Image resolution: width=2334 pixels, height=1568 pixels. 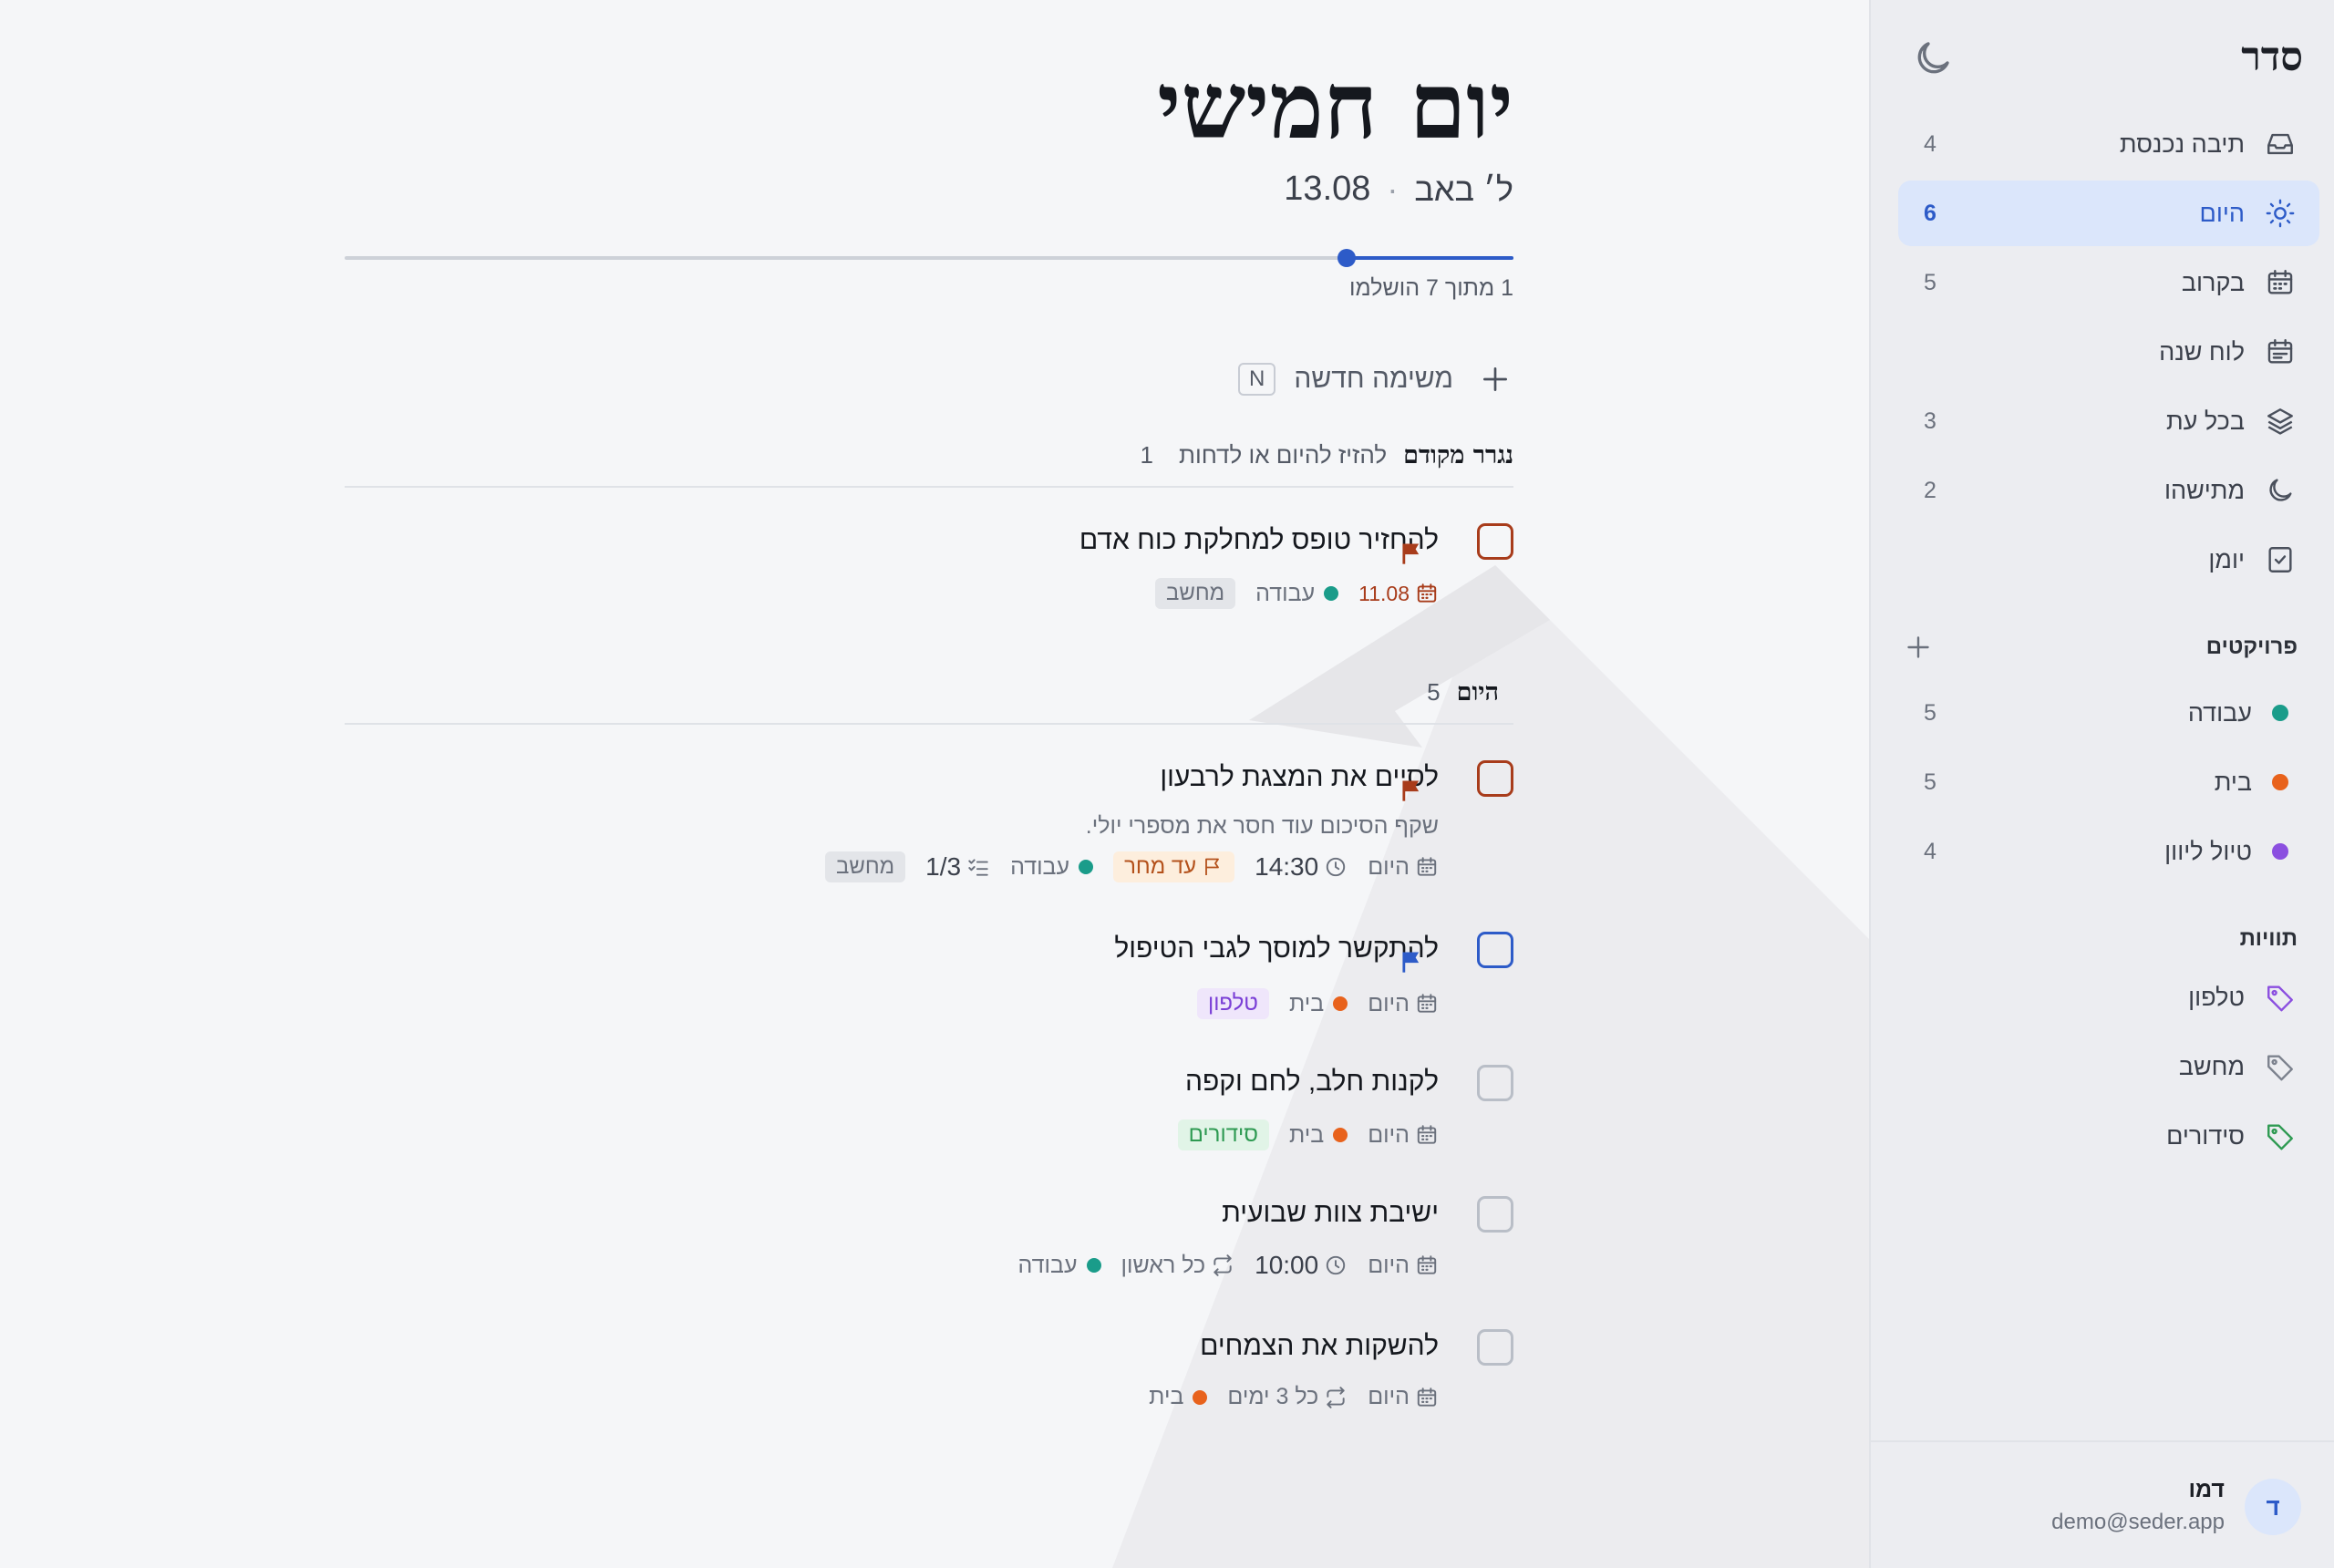 I want to click on task-repeat-text: כל ראשון, so click(x=1164, y=1265).